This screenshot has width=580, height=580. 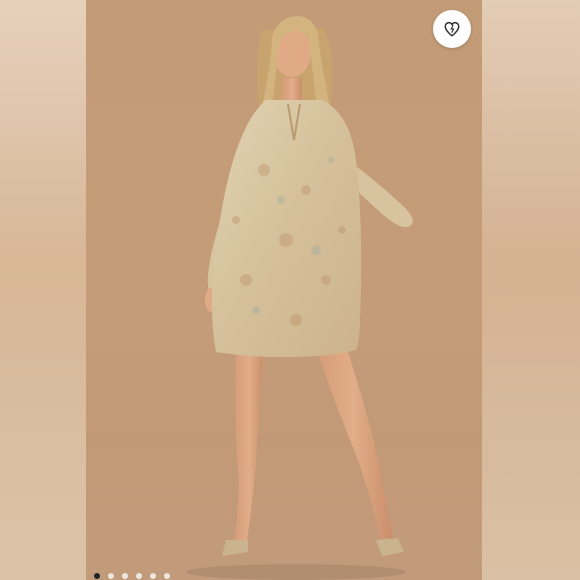 What do you see at coordinates (132, 576) in the screenshot?
I see `gallery-pagination` at bounding box center [132, 576].